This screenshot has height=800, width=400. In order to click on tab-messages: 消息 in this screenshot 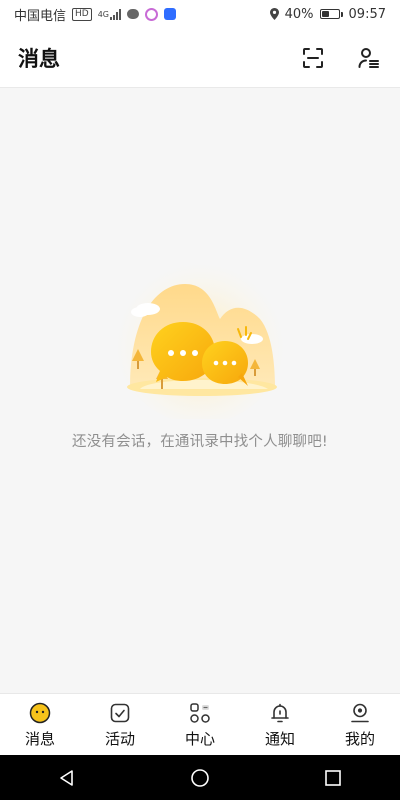, I will do `click(40, 725)`.